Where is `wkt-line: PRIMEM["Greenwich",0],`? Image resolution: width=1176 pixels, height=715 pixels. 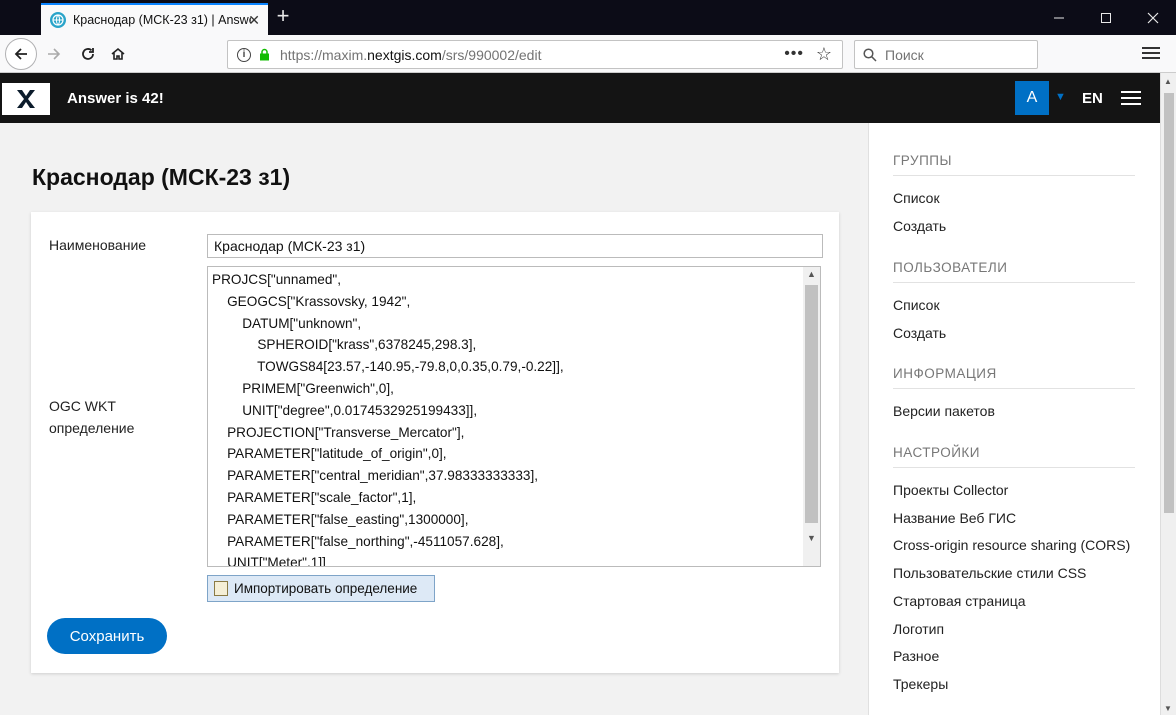
wkt-line: PRIMEM["Greenwich",0], is located at coordinates (303, 388).